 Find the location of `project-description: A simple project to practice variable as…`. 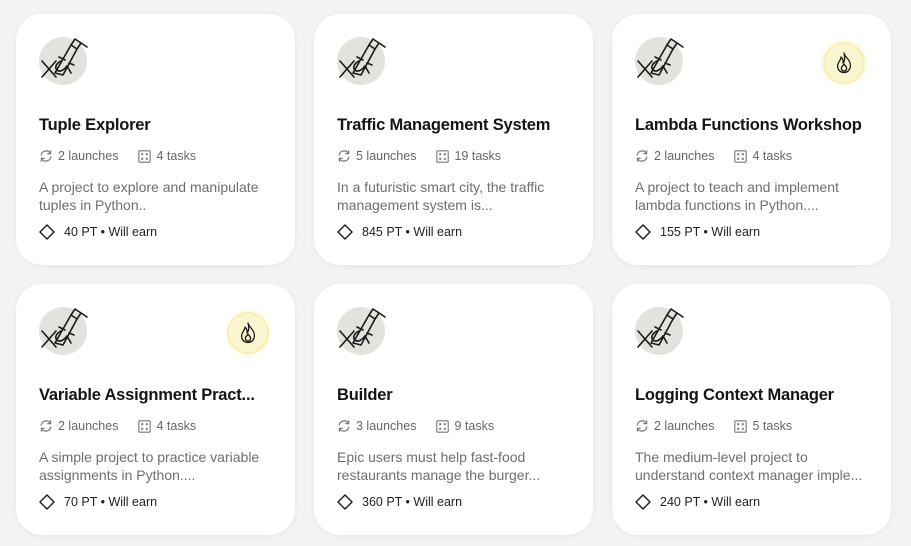

project-description: A simple project to practice variable as… is located at coordinates (149, 466).